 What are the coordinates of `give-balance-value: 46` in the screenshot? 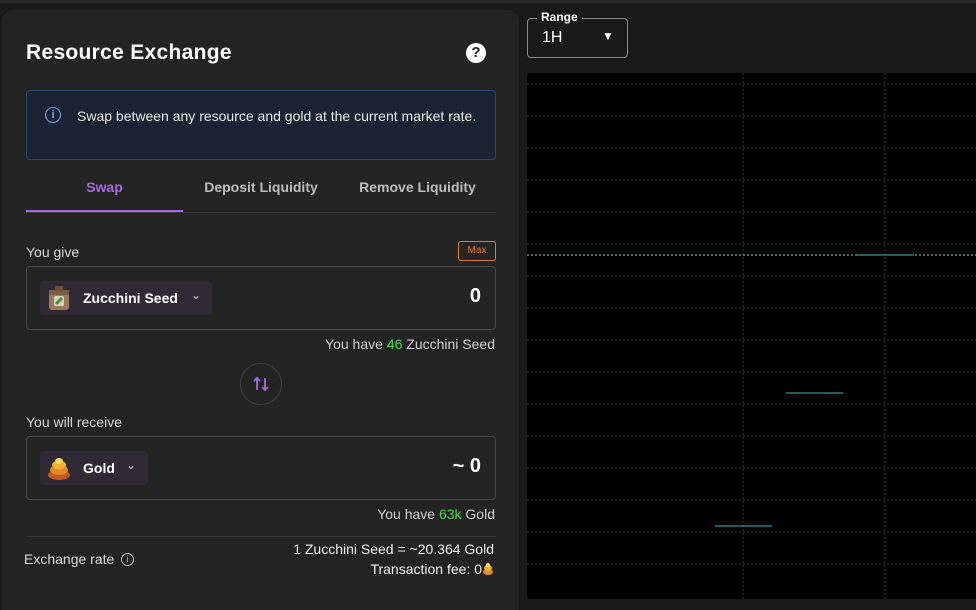 It's located at (394, 344).